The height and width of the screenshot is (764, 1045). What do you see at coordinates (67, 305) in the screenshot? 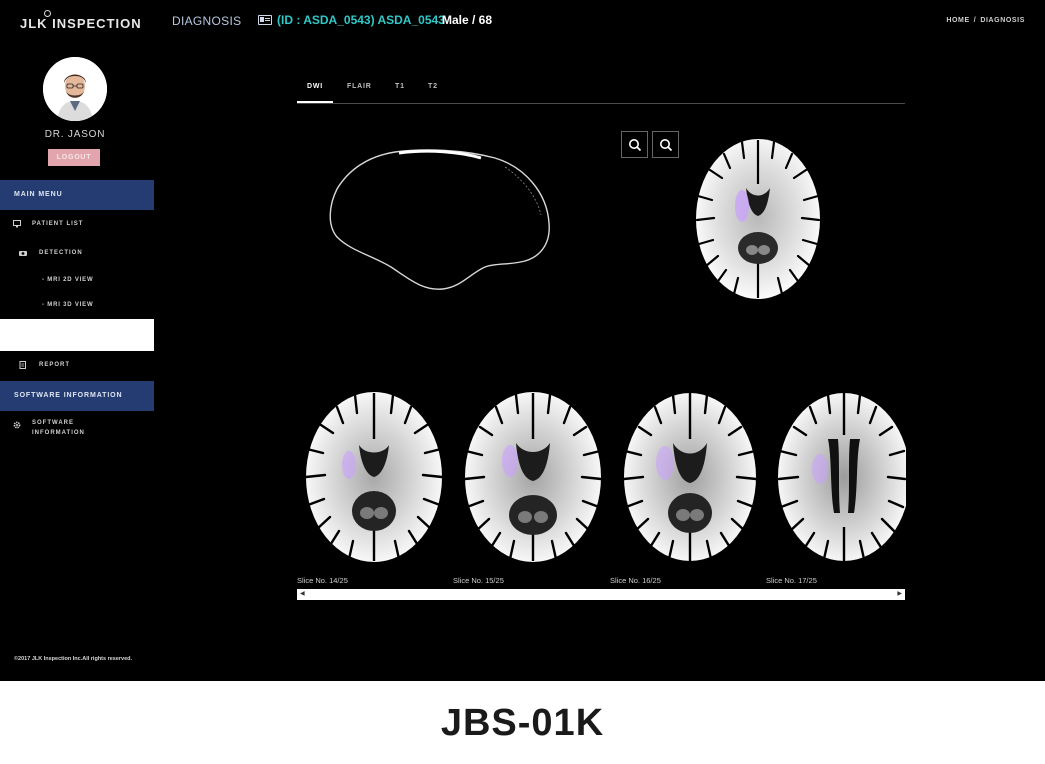
I see `sidebar-subitem-mri-3d: - MRI 3D VIEW` at bounding box center [67, 305].